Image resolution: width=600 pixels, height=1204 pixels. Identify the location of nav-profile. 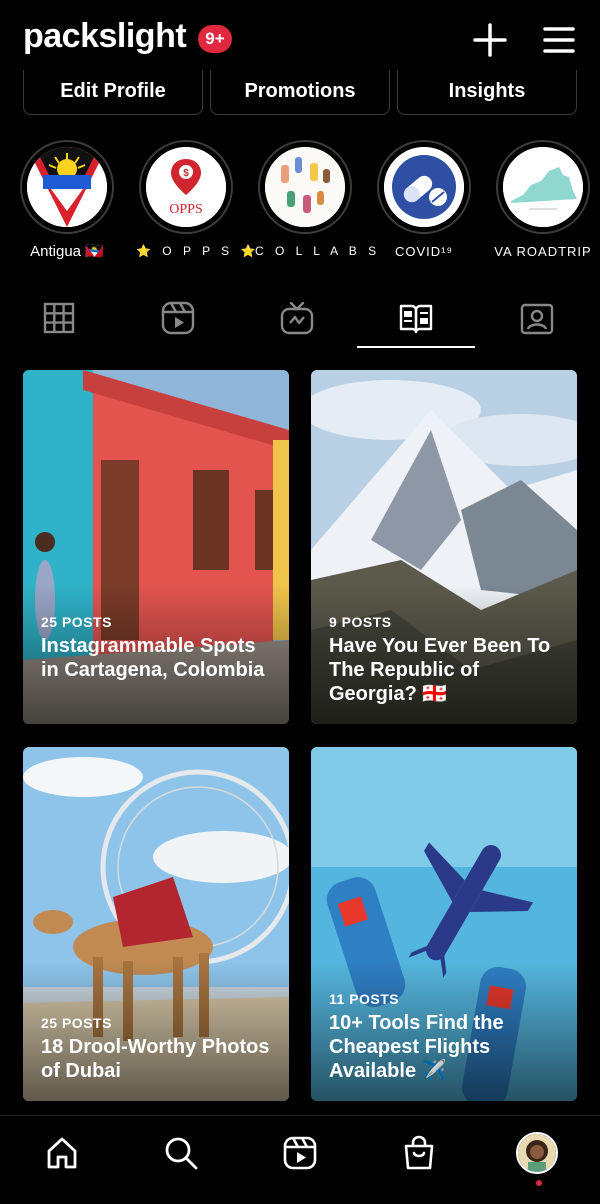
(537, 1153).